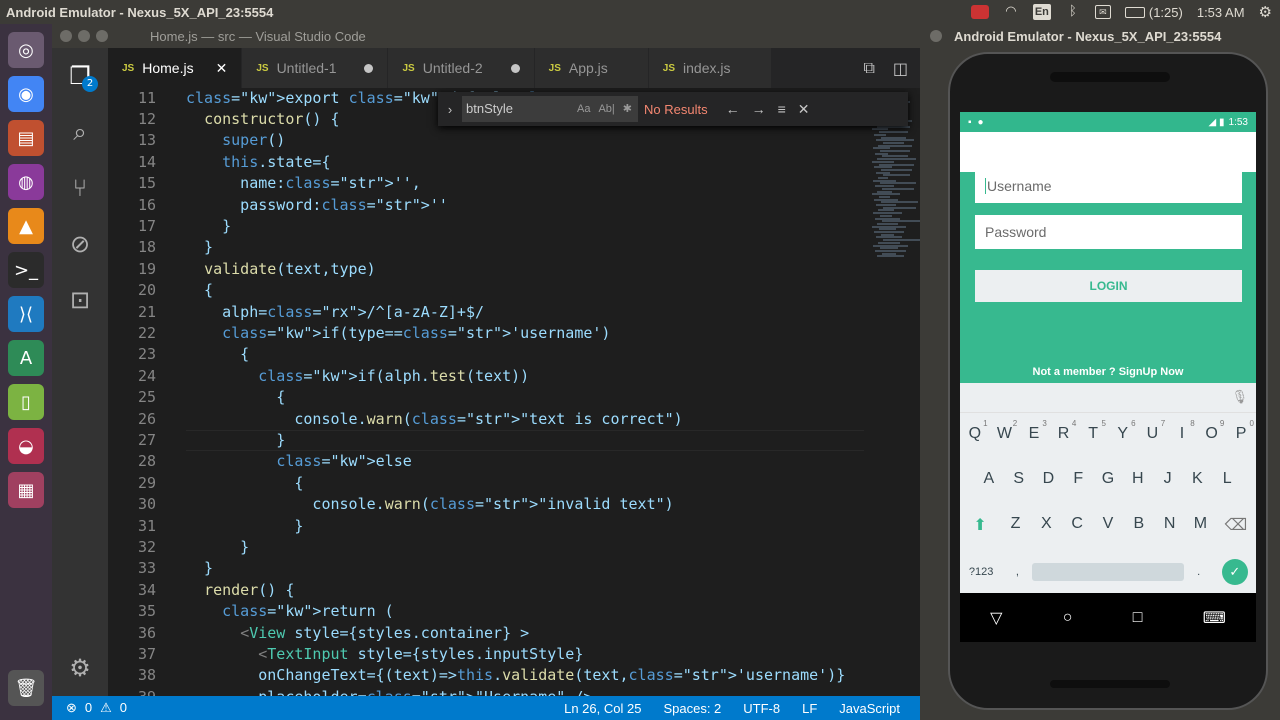 The height and width of the screenshot is (720, 1280). What do you see at coordinates (710, 68) in the screenshot?
I see `tab-index-js: JS index.js` at bounding box center [710, 68].